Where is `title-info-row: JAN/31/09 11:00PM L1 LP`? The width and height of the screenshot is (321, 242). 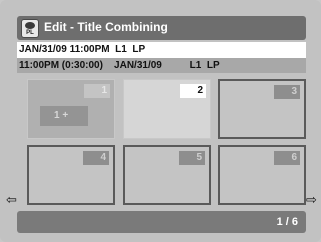
title-info-row: JAN/31/09 11:00PM L1 LP is located at coordinates (161, 50).